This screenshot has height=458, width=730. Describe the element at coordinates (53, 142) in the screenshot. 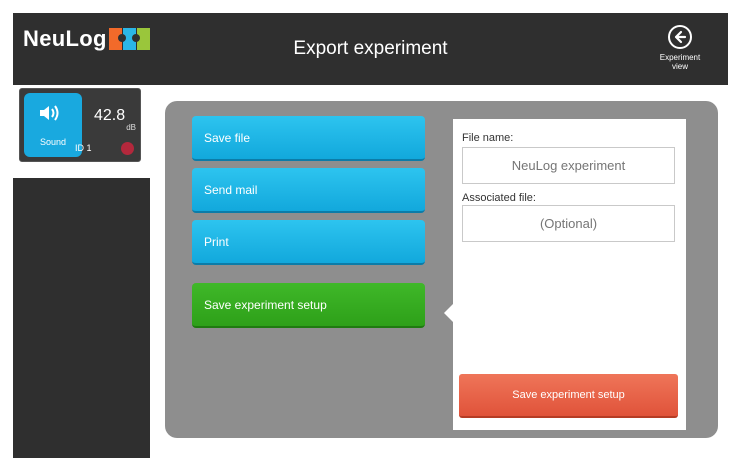

I see `sensor-name: Sound` at that location.